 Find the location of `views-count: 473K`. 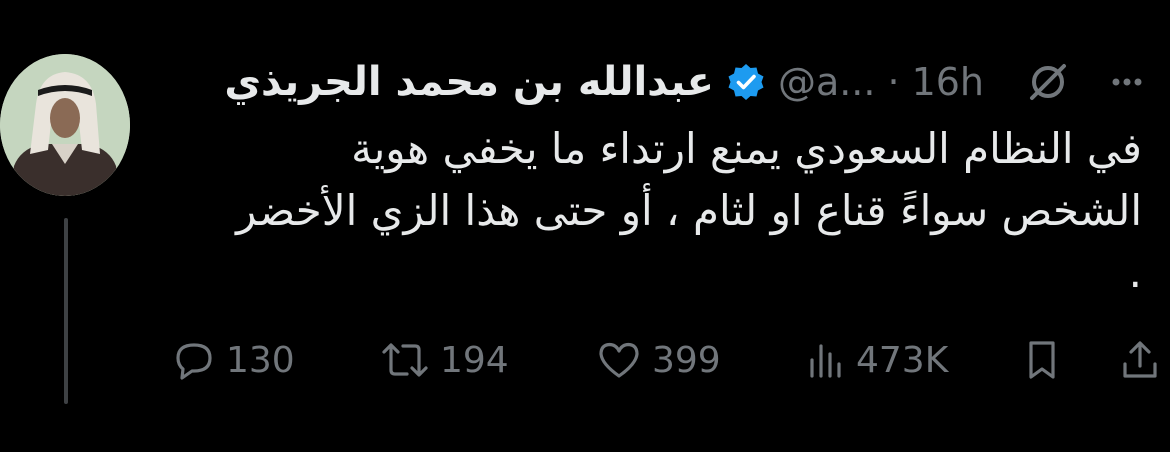

views-count: 473K is located at coordinates (902, 360).